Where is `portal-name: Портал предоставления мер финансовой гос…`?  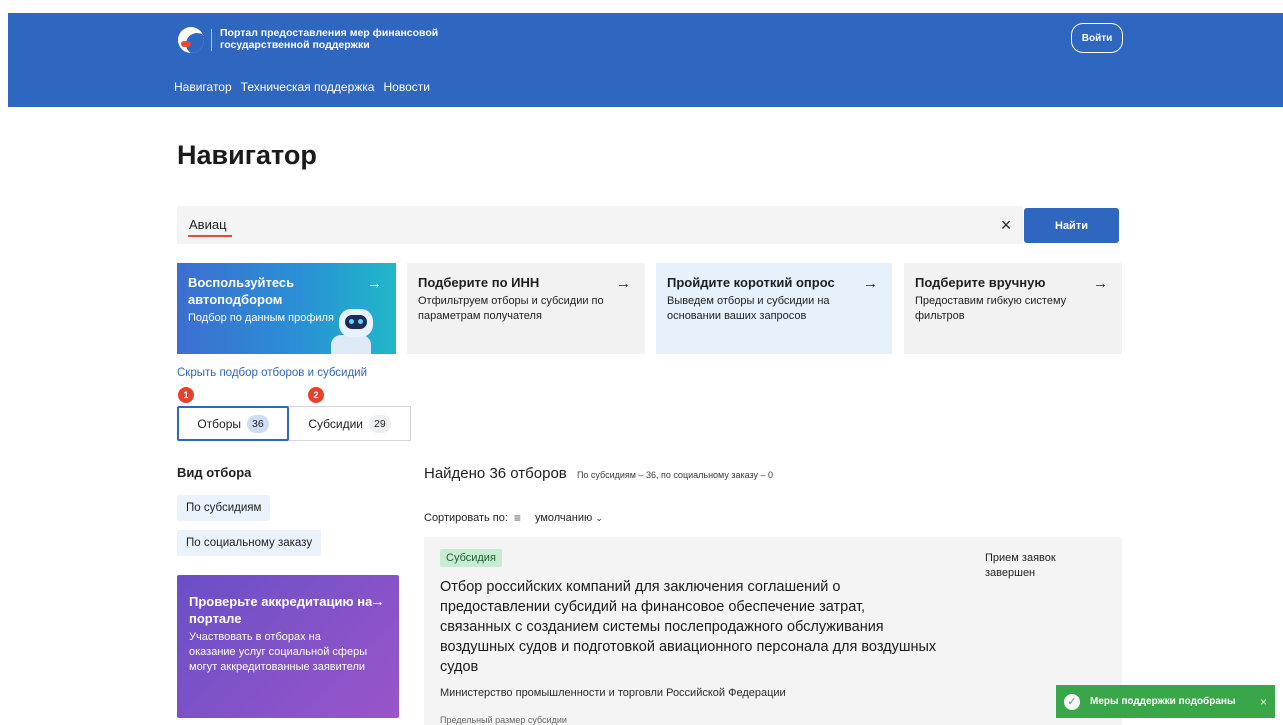 portal-name: Портал предоставления мер финансовой гос… is located at coordinates (350, 39).